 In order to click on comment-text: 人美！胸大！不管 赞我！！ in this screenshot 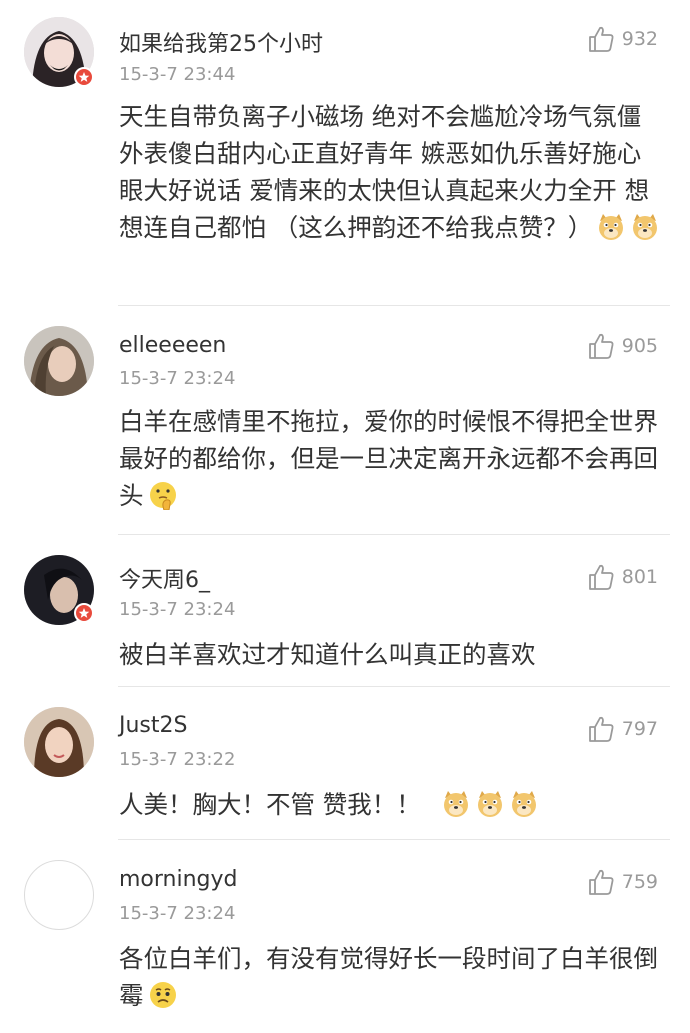, I will do `click(391, 804)`.